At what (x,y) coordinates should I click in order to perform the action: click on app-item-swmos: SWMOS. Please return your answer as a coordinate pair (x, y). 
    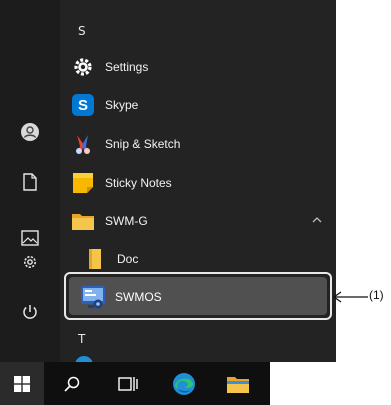
    Looking at the image, I should click on (198, 296).